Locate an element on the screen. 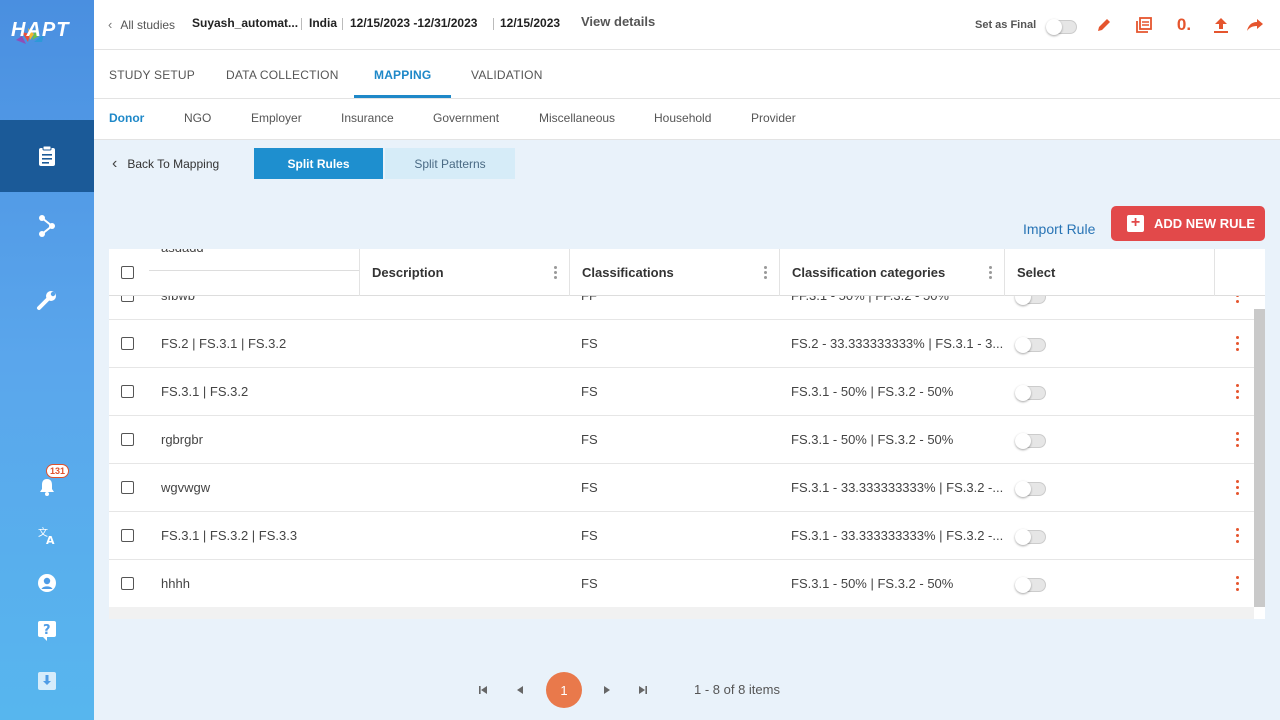 This screenshot has height=720, width=1280. partial-row-name: asdadd is located at coordinates (254, 260).